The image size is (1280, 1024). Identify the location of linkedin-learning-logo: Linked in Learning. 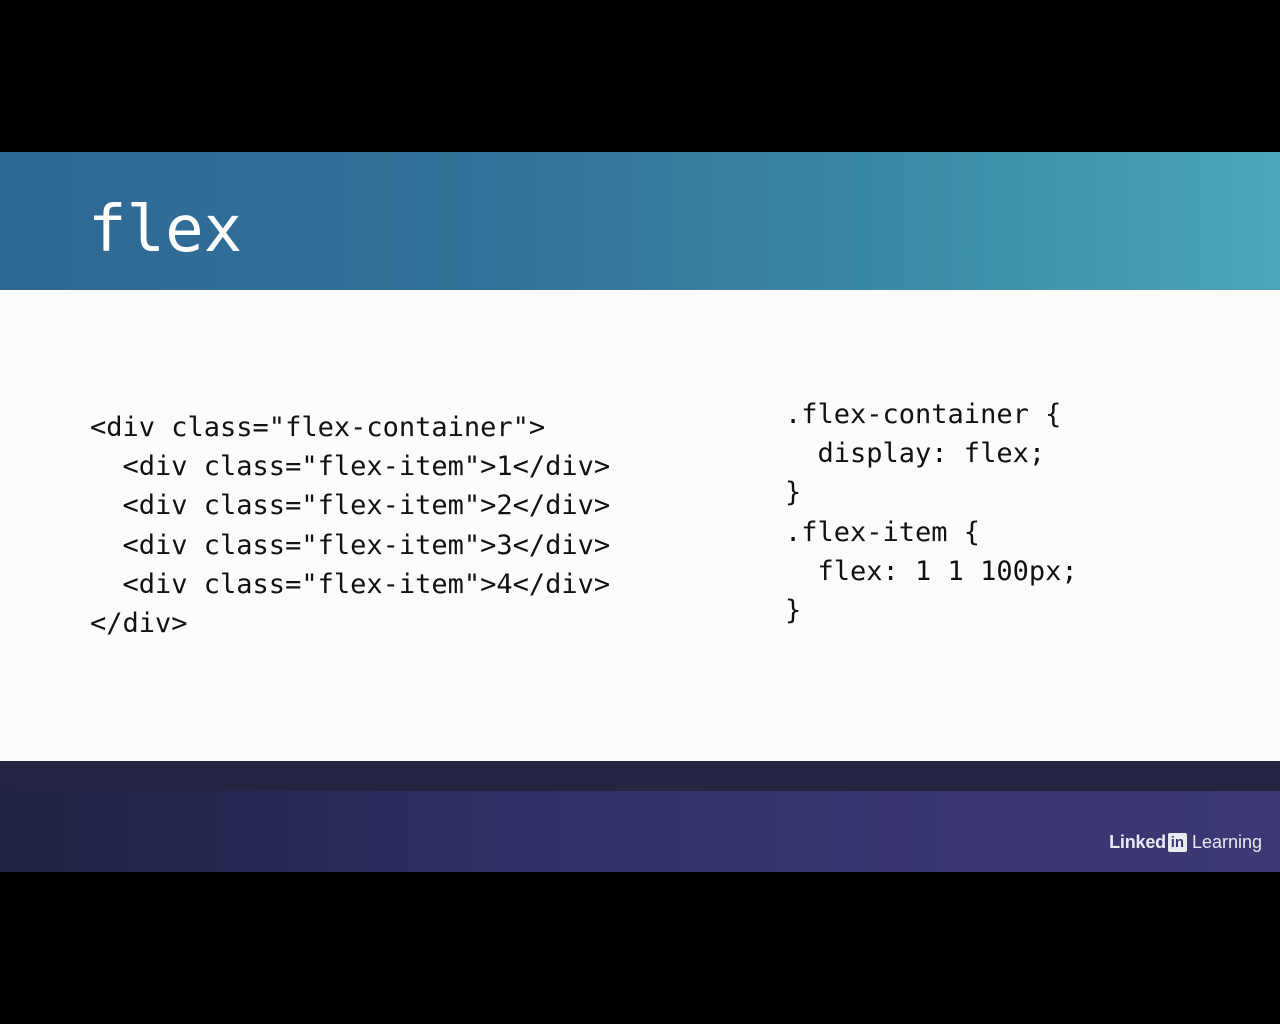
(1185, 842).